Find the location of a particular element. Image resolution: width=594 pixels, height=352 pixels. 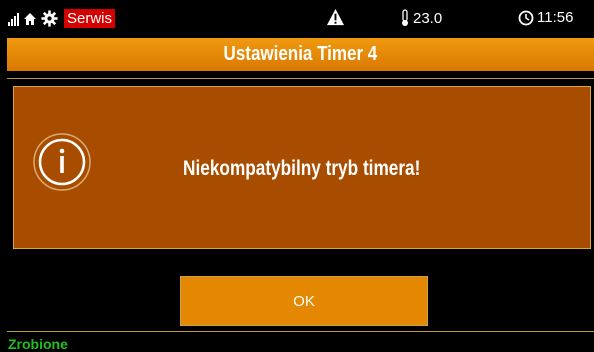

thermometer-icon is located at coordinates (405, 18).